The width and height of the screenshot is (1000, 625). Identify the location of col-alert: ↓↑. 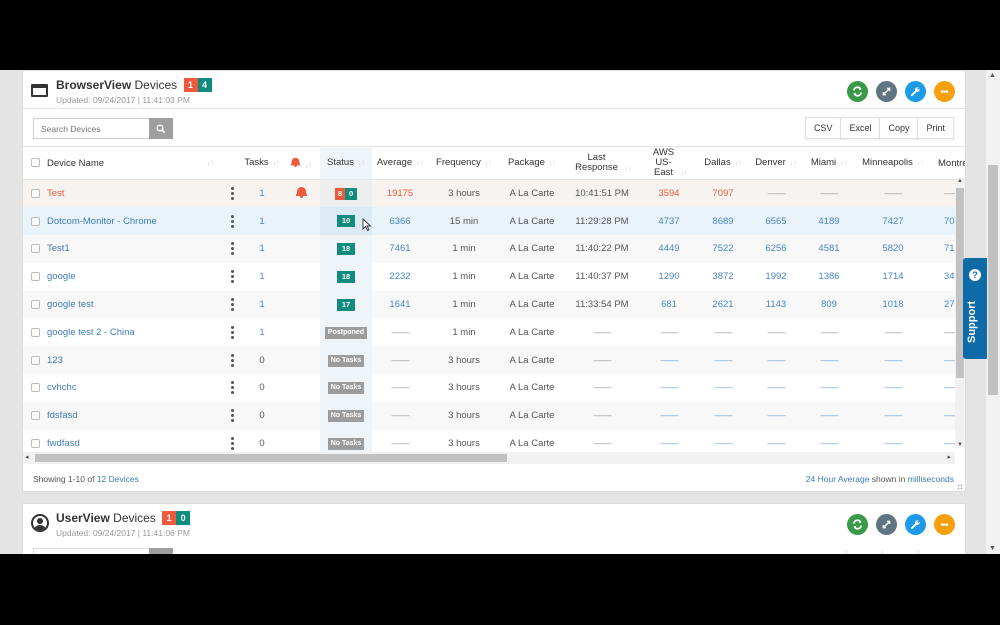
(301, 164).